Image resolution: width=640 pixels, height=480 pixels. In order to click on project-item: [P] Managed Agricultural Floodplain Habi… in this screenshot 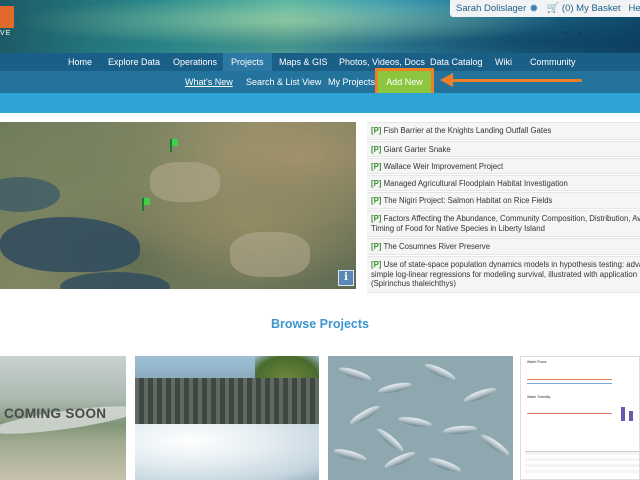, I will do `click(503, 183)`.